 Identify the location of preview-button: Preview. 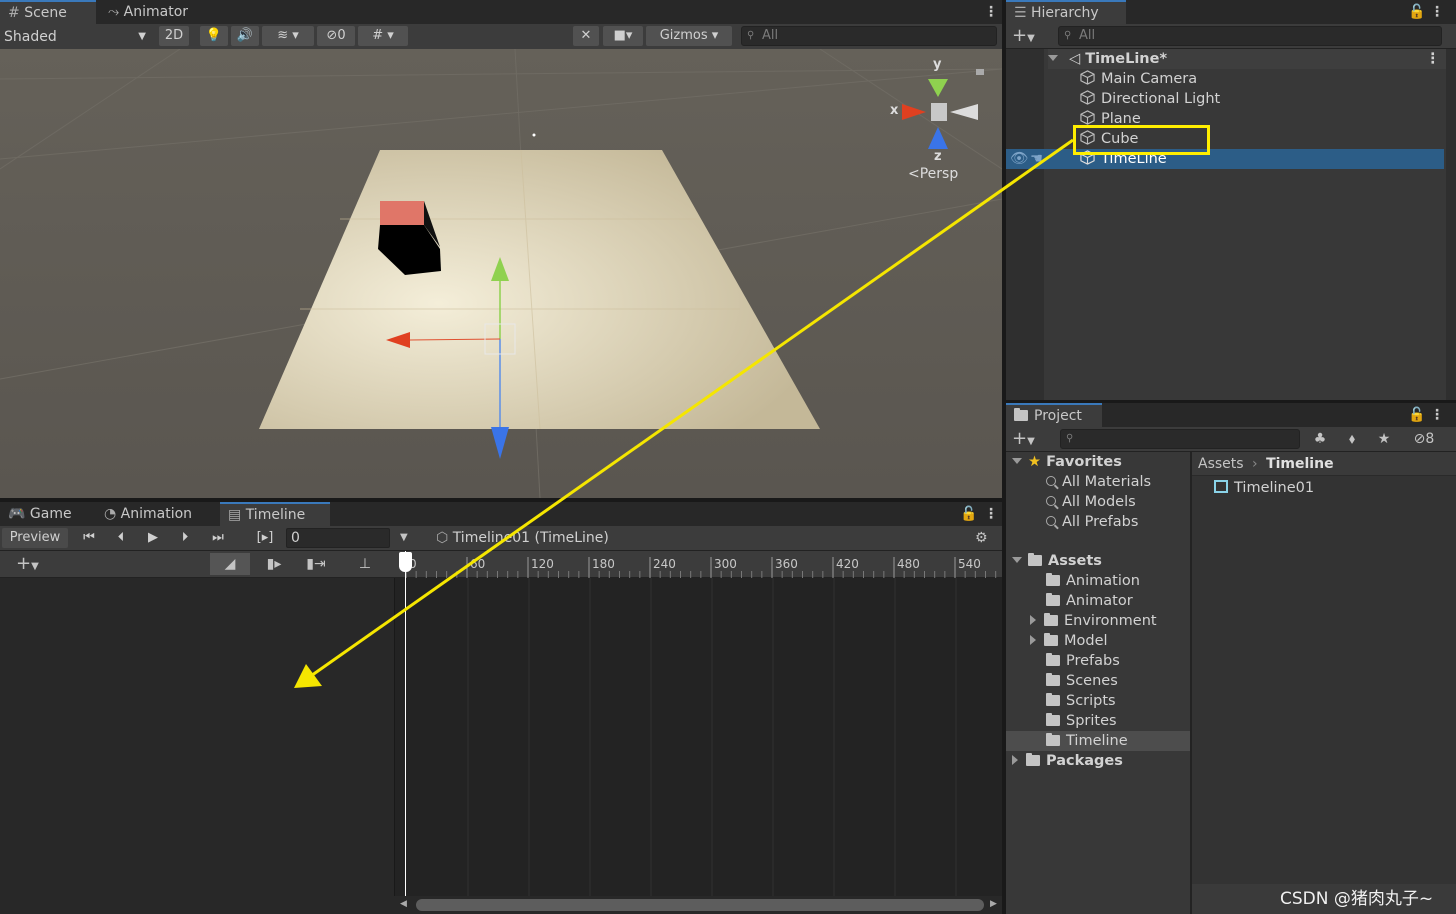
(35, 538).